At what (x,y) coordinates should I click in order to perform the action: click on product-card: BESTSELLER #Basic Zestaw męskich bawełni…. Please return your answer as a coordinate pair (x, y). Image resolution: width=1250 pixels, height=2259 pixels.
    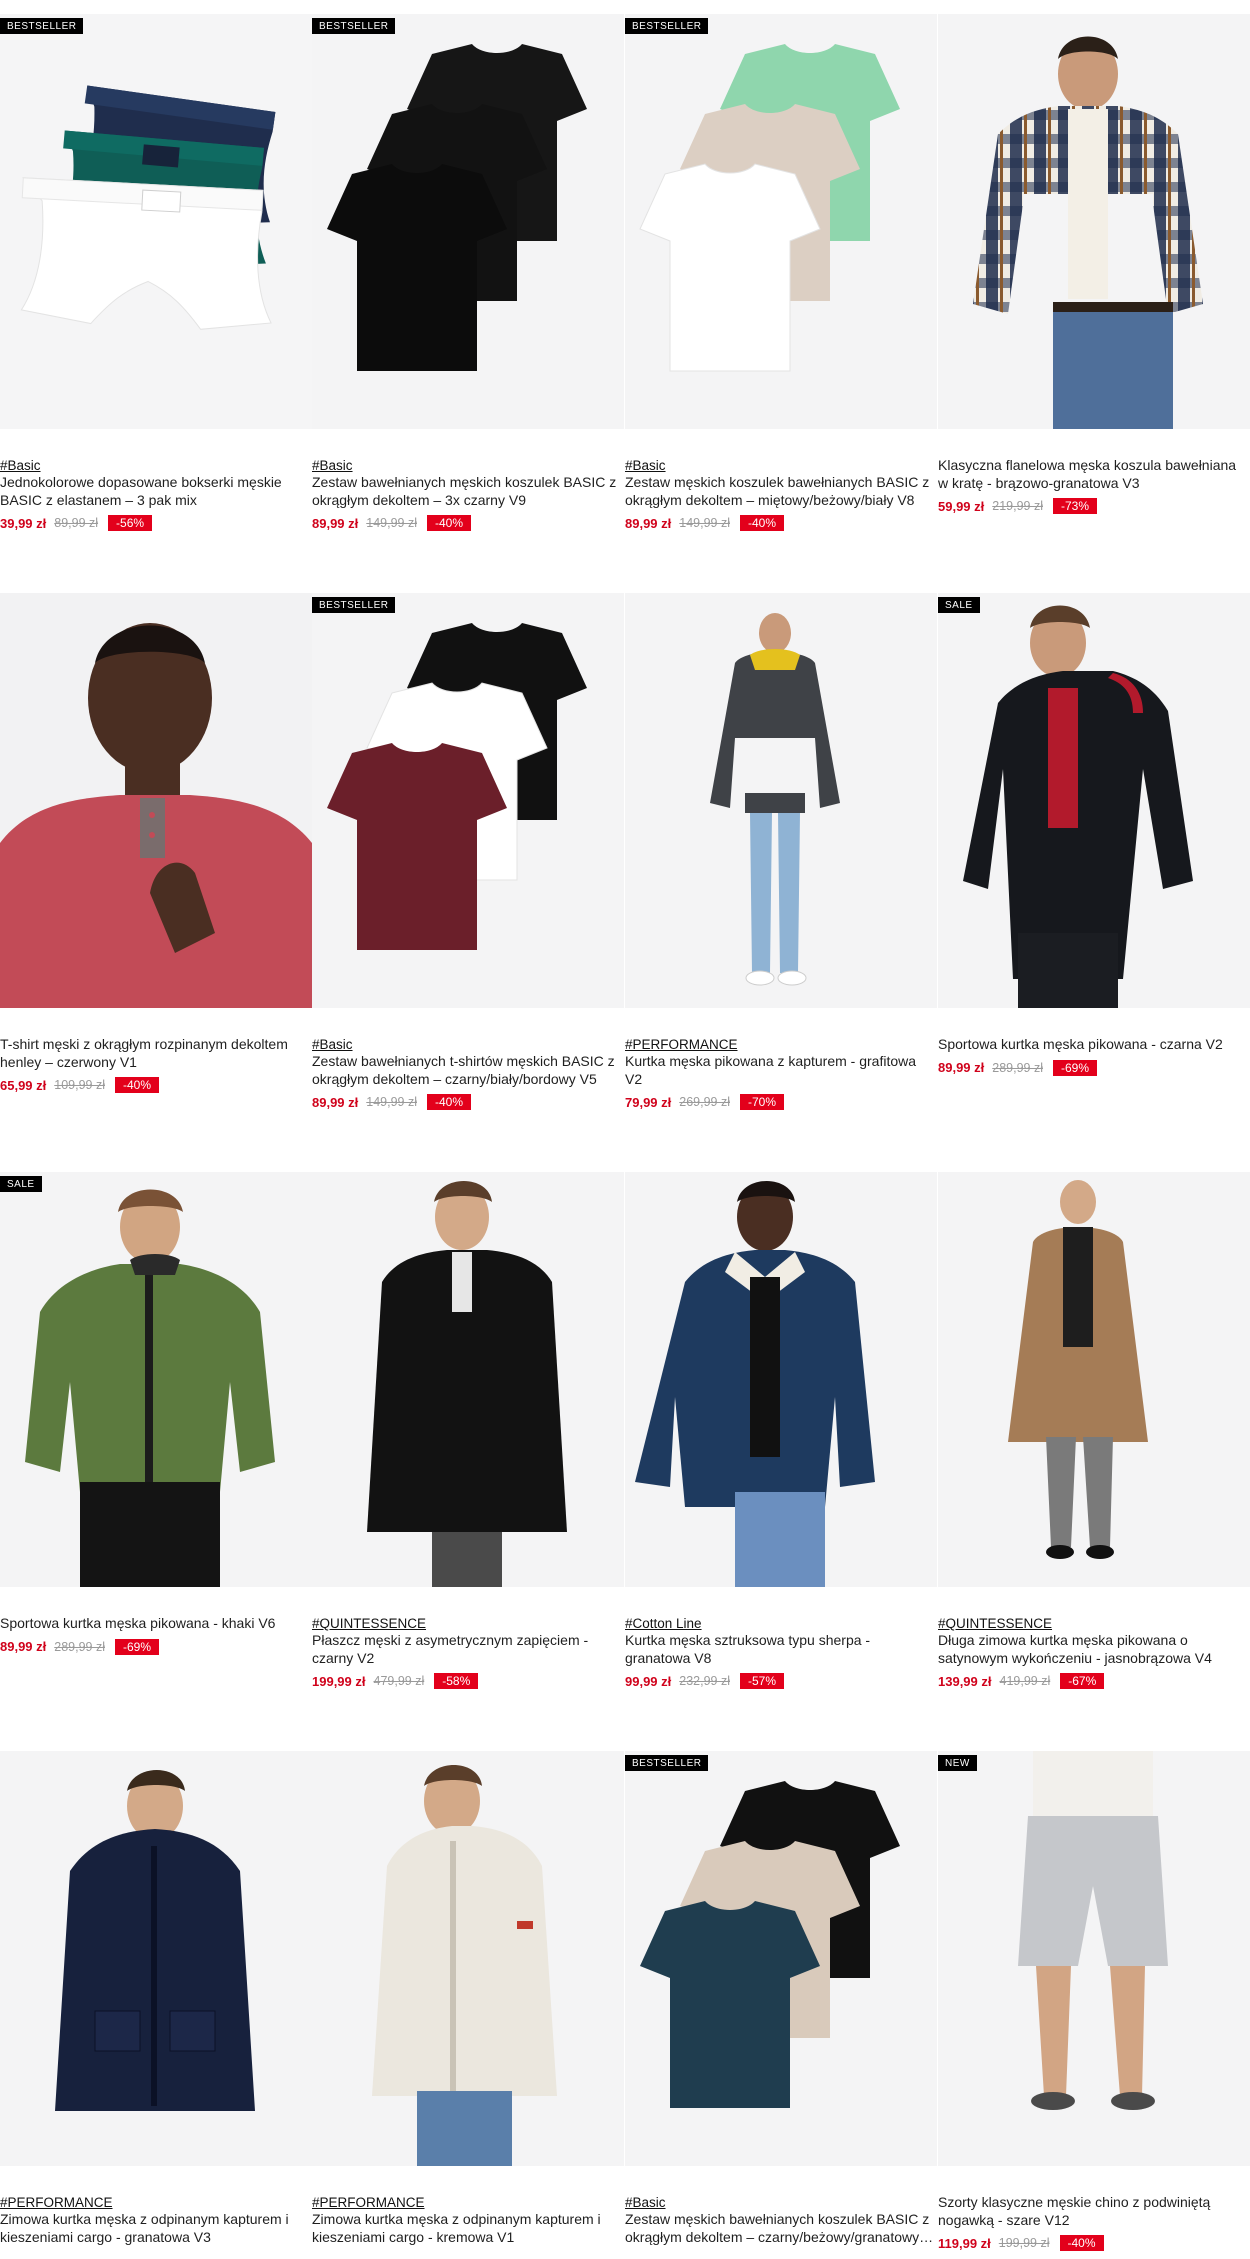
    Looking at the image, I should click on (781, 1998).